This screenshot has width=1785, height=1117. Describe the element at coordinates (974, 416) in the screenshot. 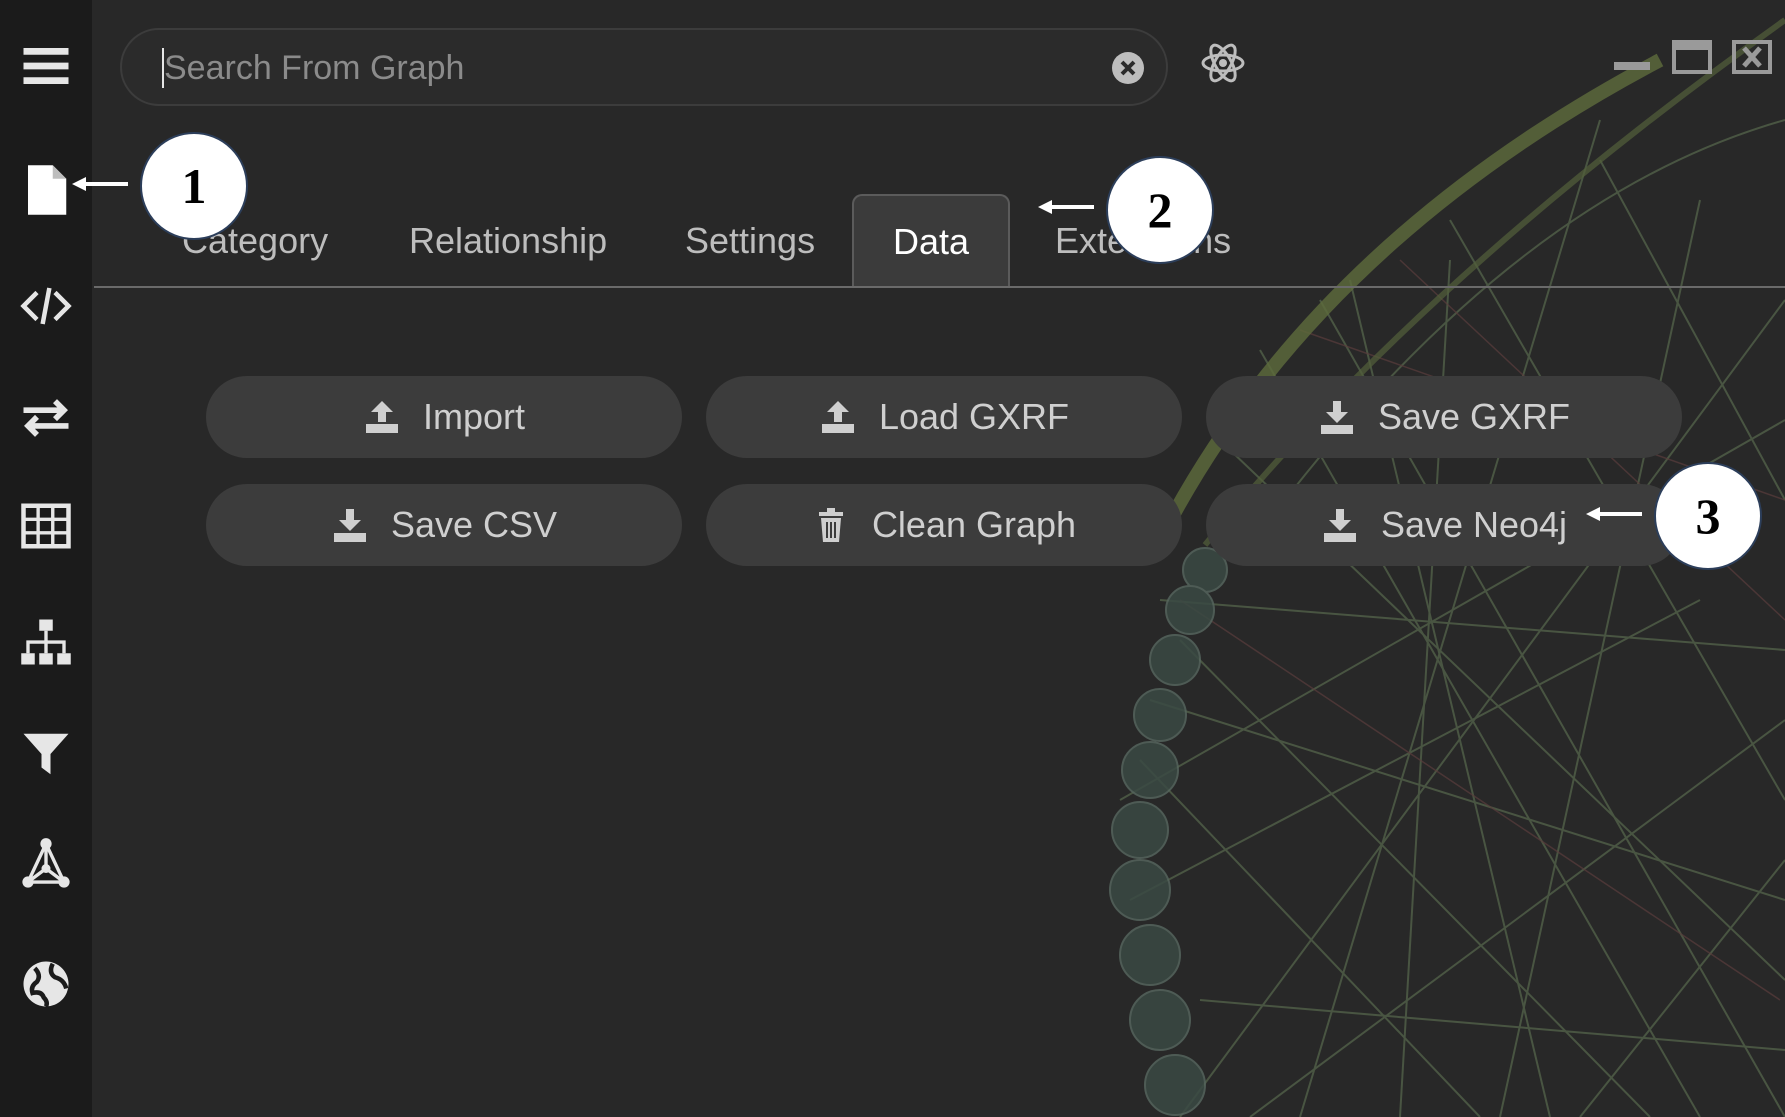

I see `load-gxrf-button-label: Load GXRF` at that location.